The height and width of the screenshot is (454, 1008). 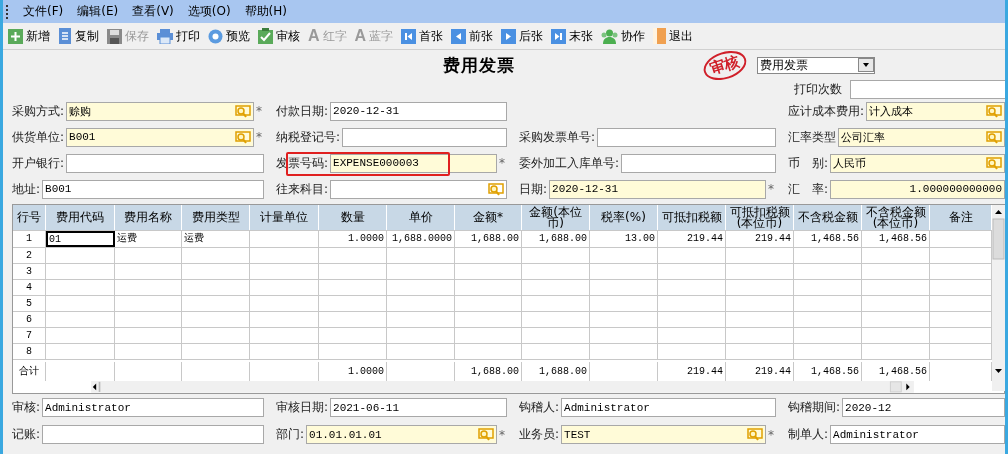 What do you see at coordinates (760, 218) in the screenshot?
I see `column-header: 可抵扣税额(本位币)` at bounding box center [760, 218].